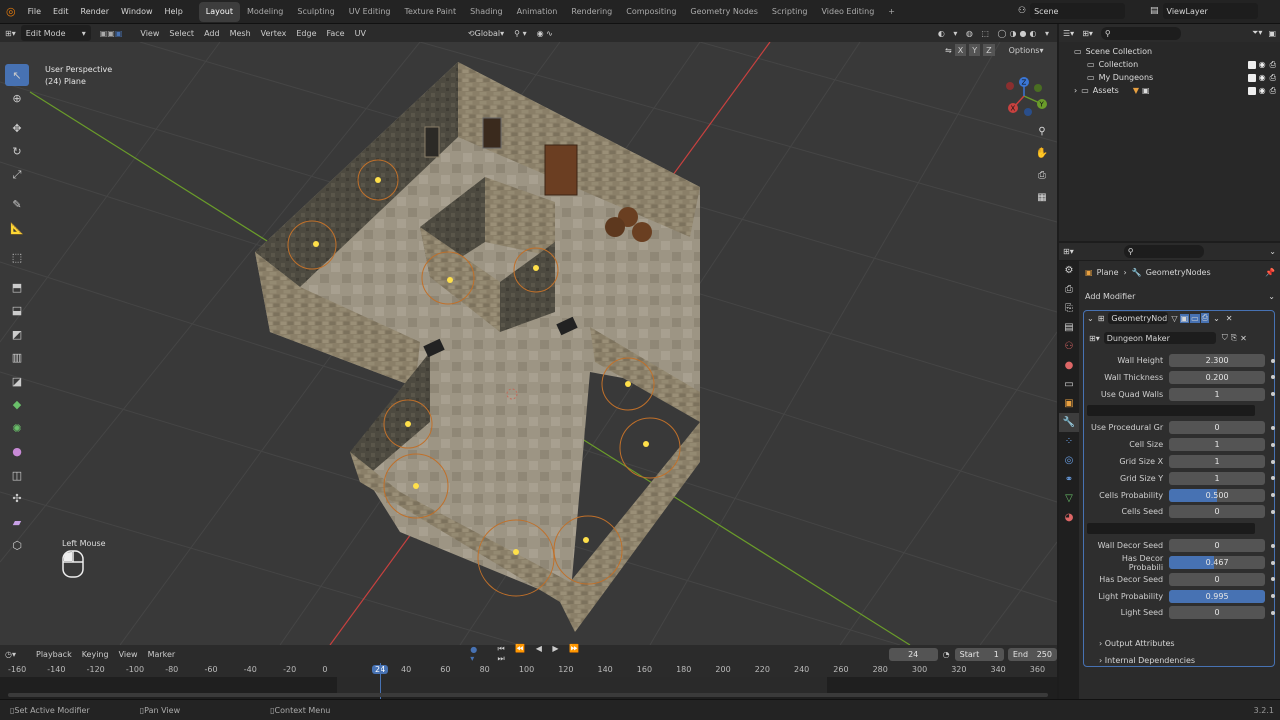 This screenshot has height=720, width=1280. What do you see at coordinates (17, 334) in the screenshot?
I see `bevel-tool-icon: ◩` at bounding box center [17, 334].